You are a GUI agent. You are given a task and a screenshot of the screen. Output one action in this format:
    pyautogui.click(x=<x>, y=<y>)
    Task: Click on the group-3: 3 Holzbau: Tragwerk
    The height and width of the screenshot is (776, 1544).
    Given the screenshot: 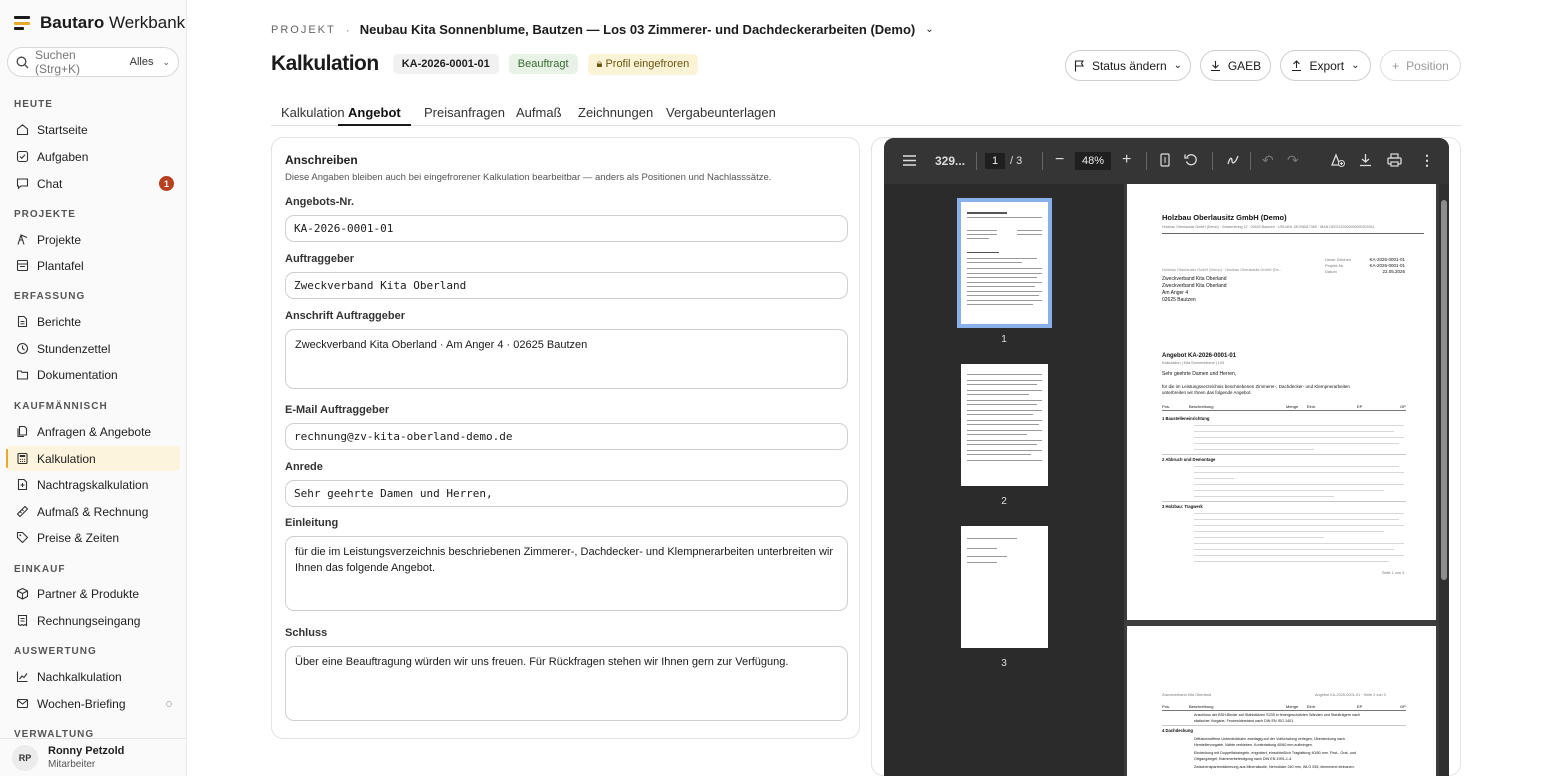 What is the action you would take?
    pyautogui.click(x=1182, y=506)
    